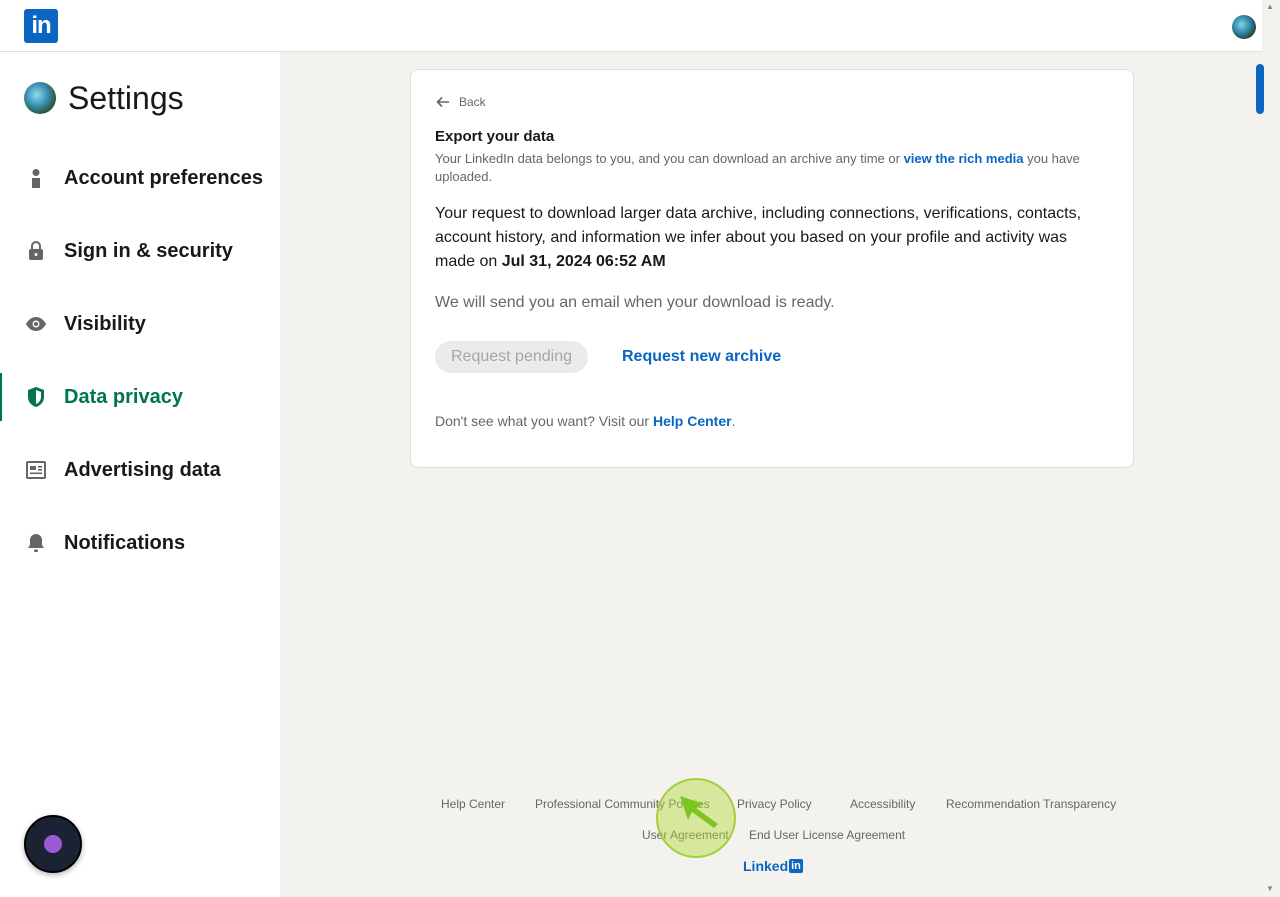 This screenshot has width=1280, height=897. Describe the element at coordinates (36, 397) in the screenshot. I see `shield-icon` at that location.